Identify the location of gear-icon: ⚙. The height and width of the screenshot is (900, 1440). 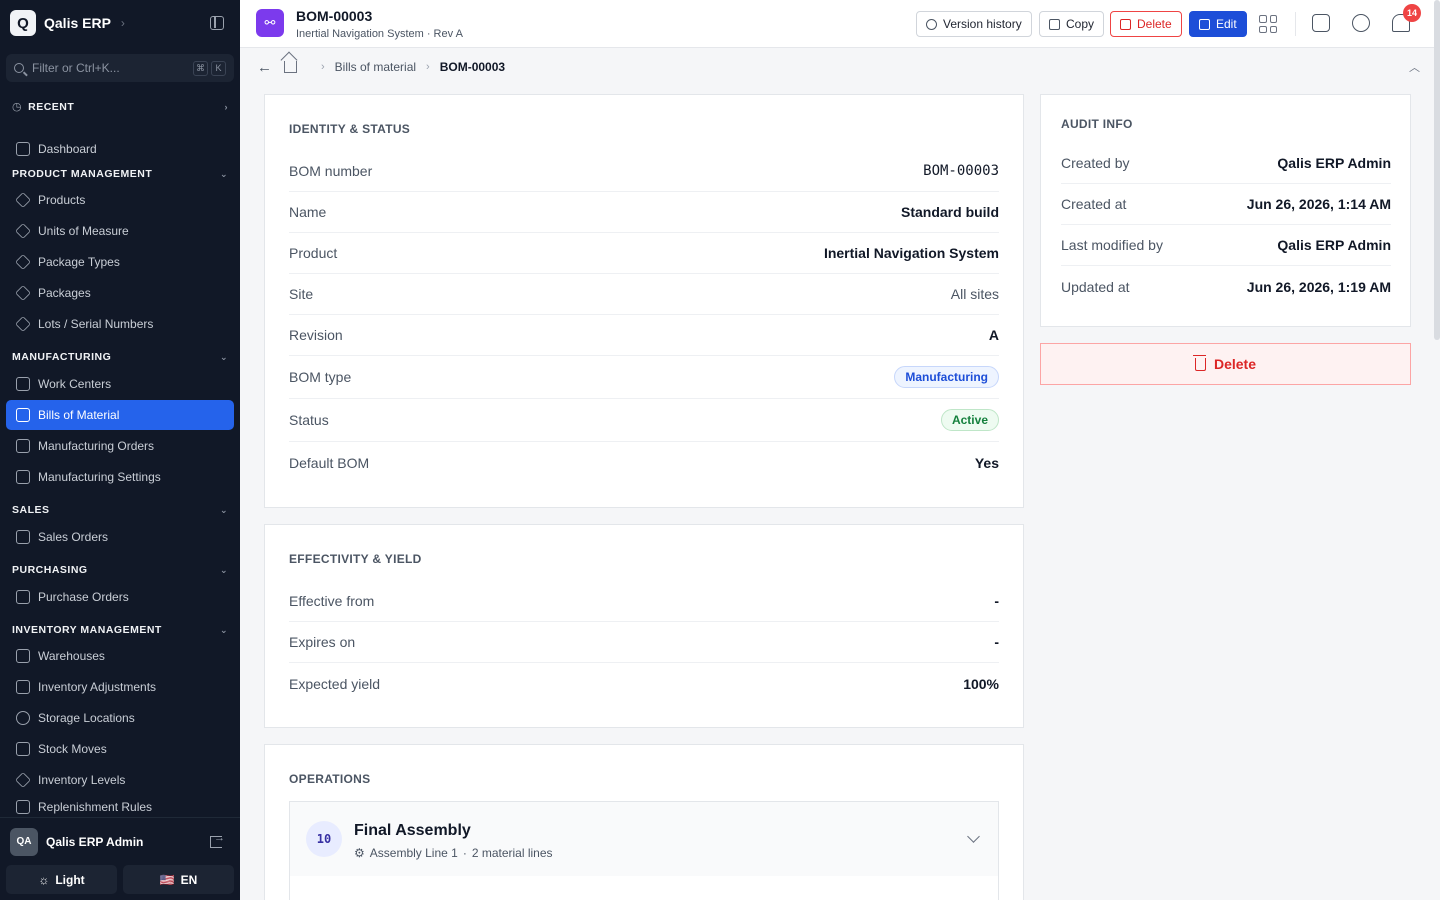
(359, 853).